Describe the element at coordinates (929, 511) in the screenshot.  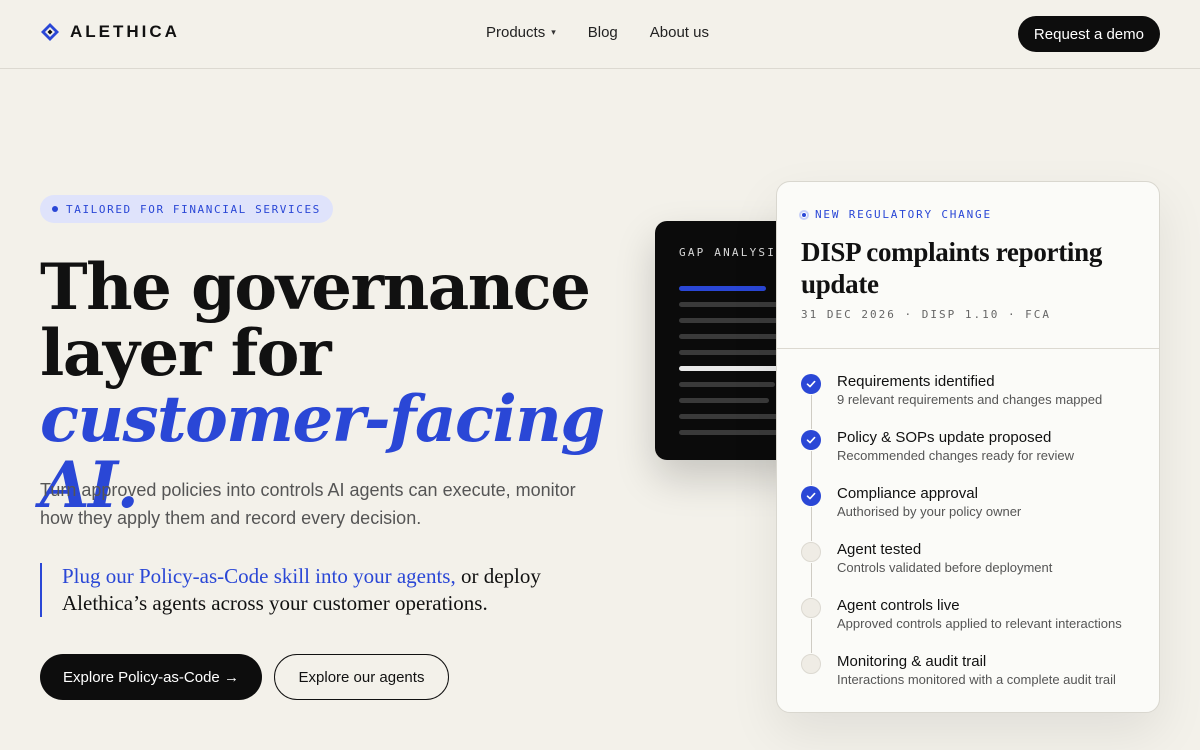
I see `step-description: Authorised by your policy owner` at that location.